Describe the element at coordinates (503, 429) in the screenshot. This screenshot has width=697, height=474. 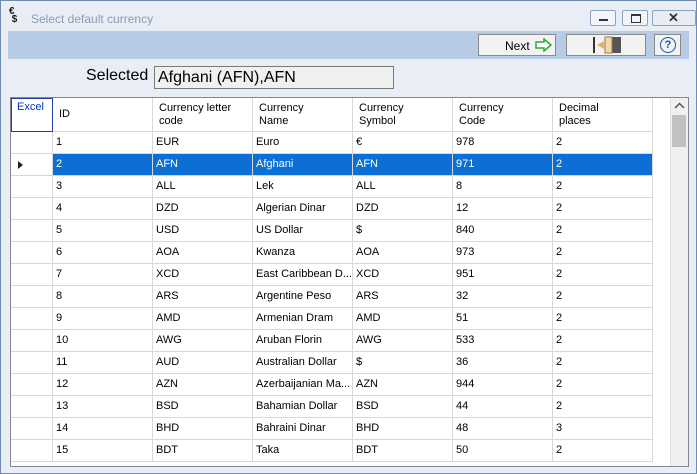
I see `table-cell: 48` at that location.